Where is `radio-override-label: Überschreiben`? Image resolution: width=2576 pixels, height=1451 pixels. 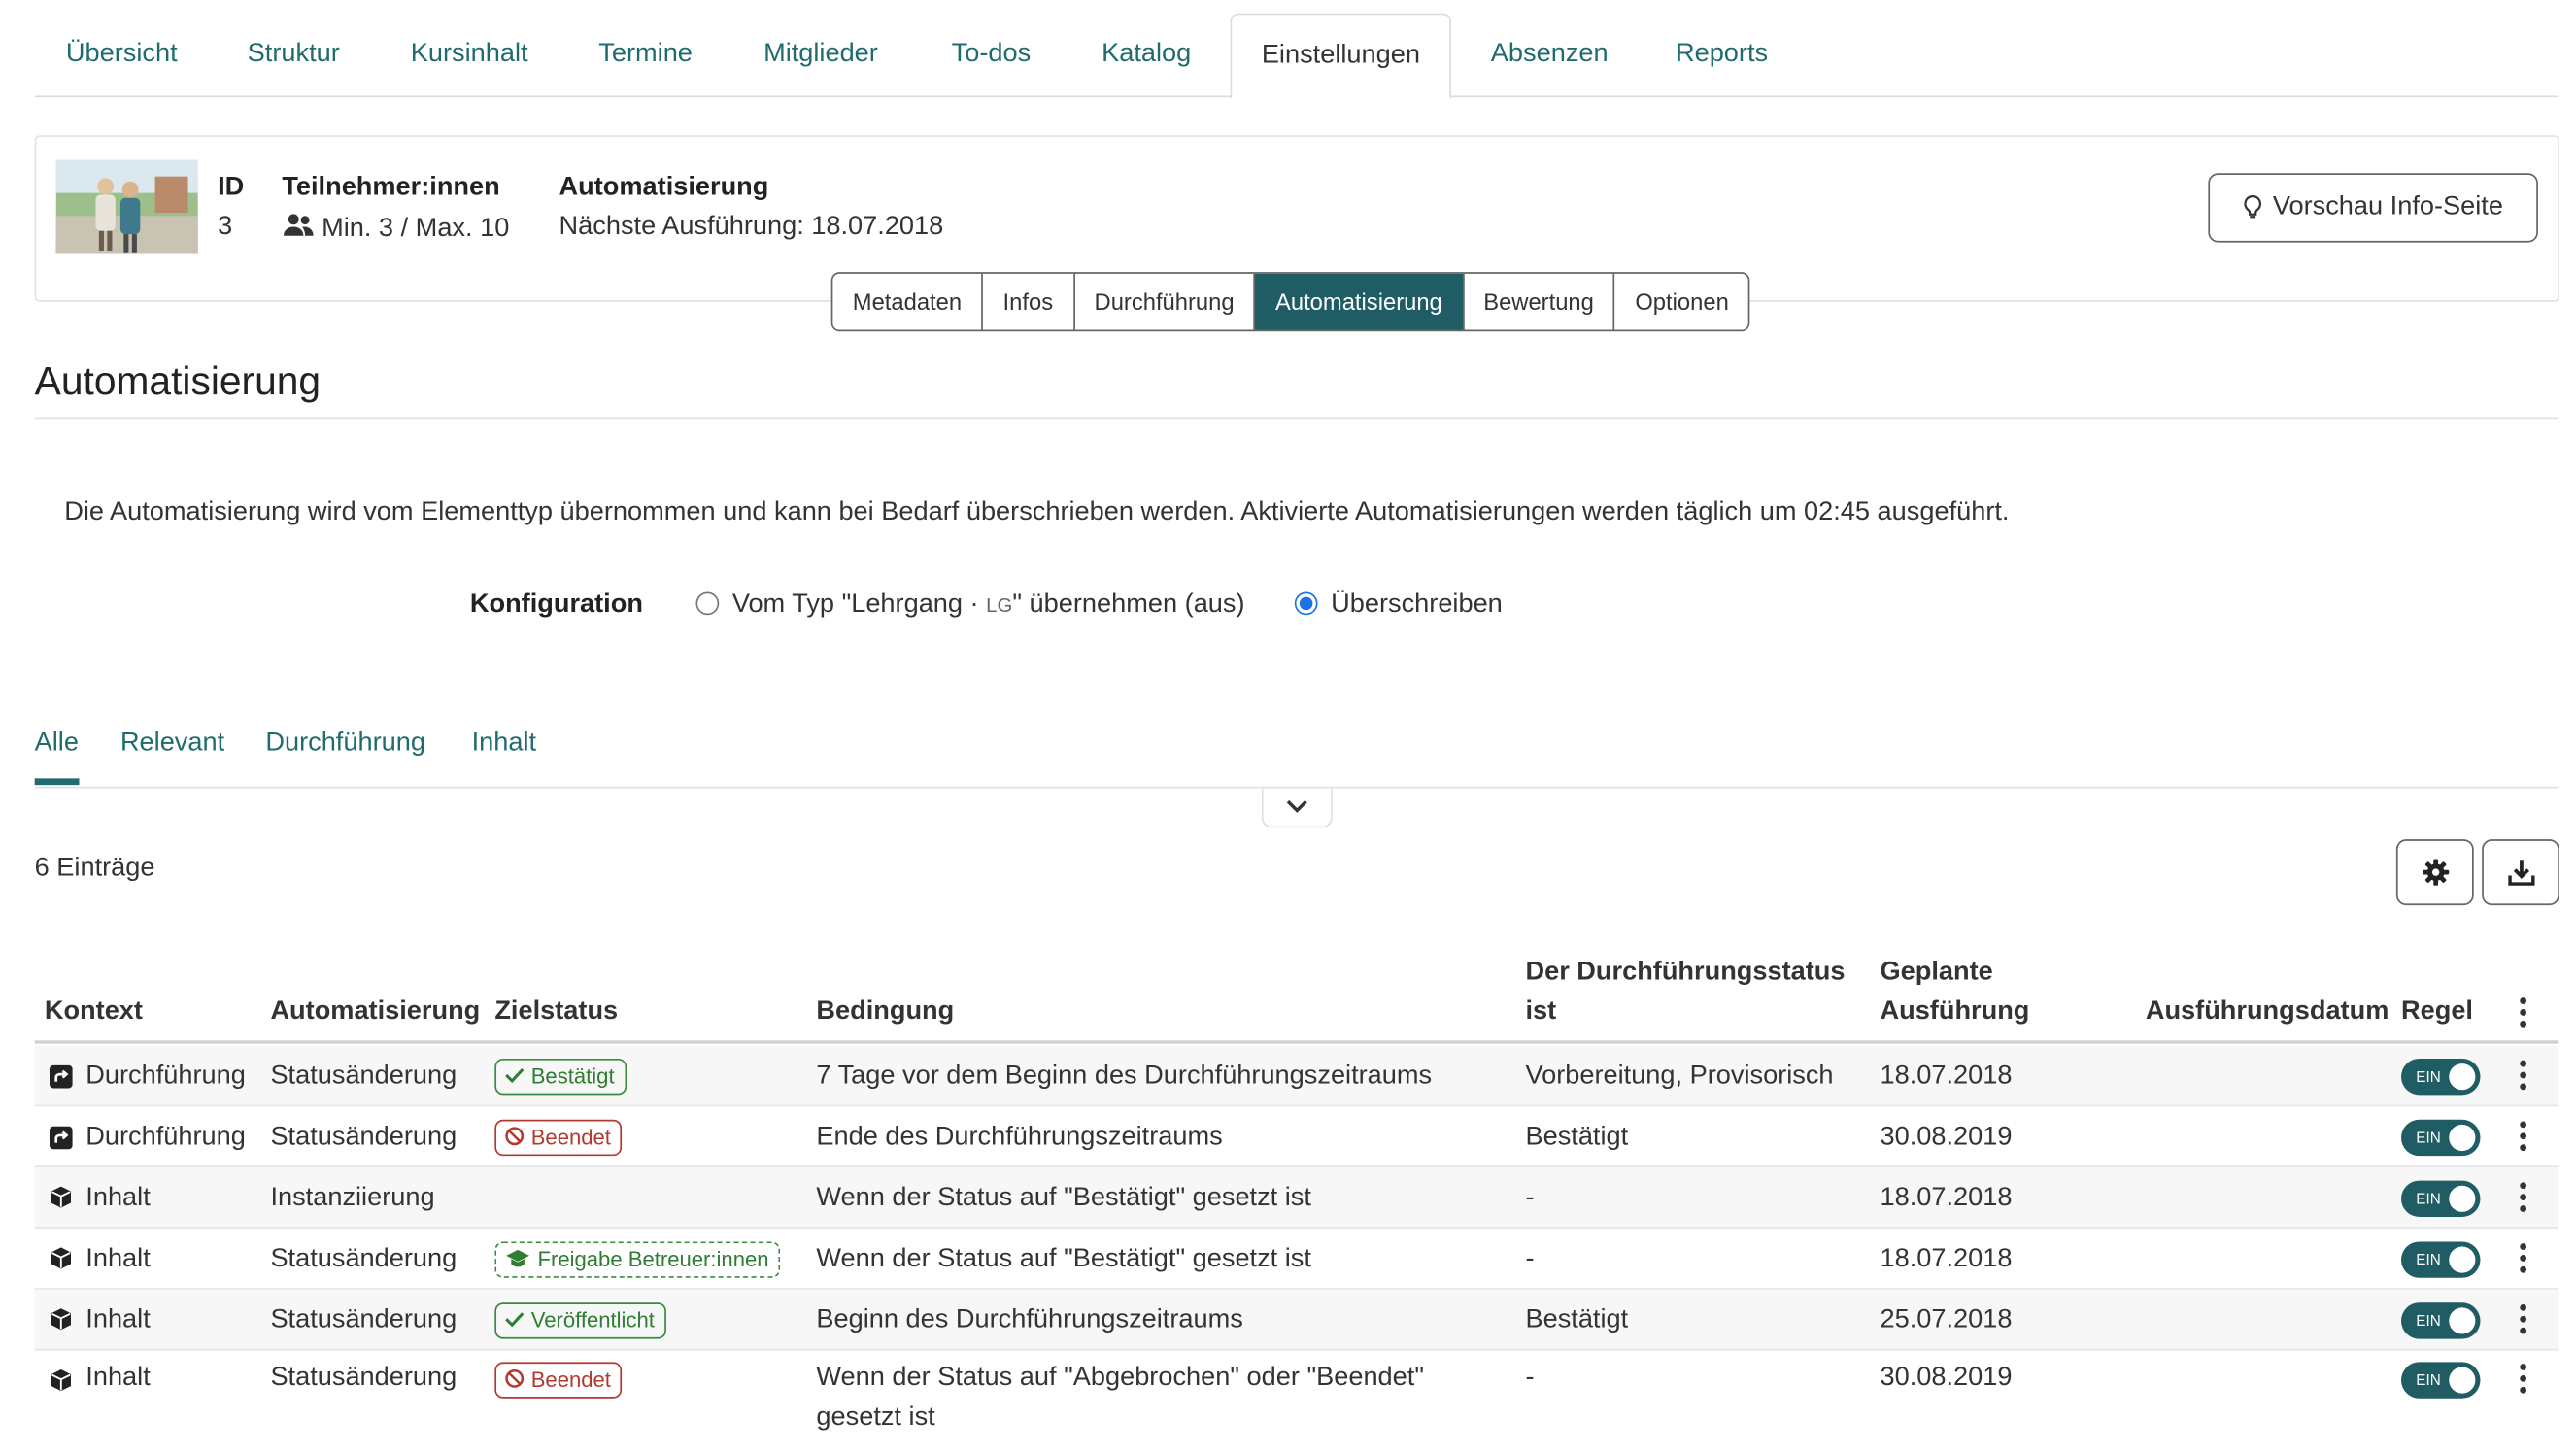 radio-override-label: Überschreiben is located at coordinates (1417, 604).